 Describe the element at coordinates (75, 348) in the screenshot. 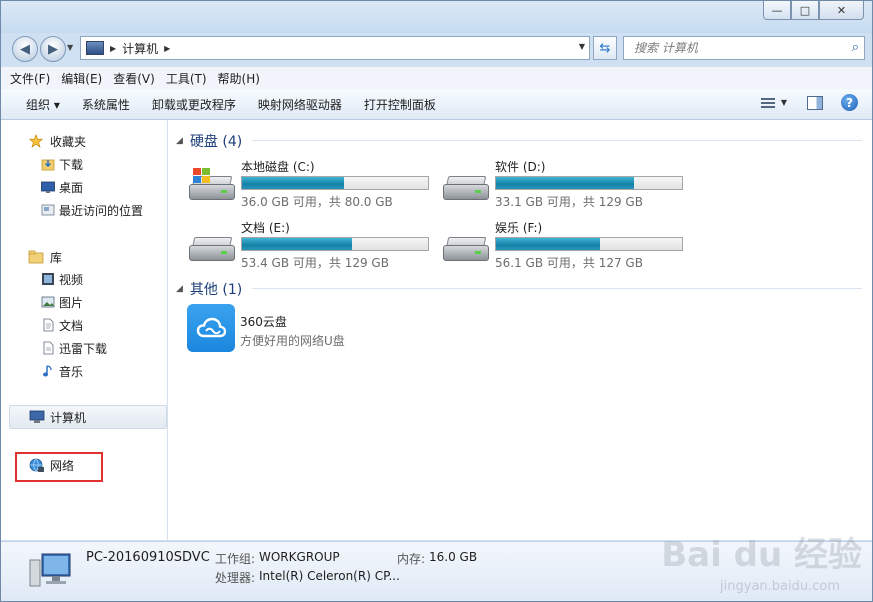

I see `sidebar-item-thunder-downloads: 迅雷下载` at that location.